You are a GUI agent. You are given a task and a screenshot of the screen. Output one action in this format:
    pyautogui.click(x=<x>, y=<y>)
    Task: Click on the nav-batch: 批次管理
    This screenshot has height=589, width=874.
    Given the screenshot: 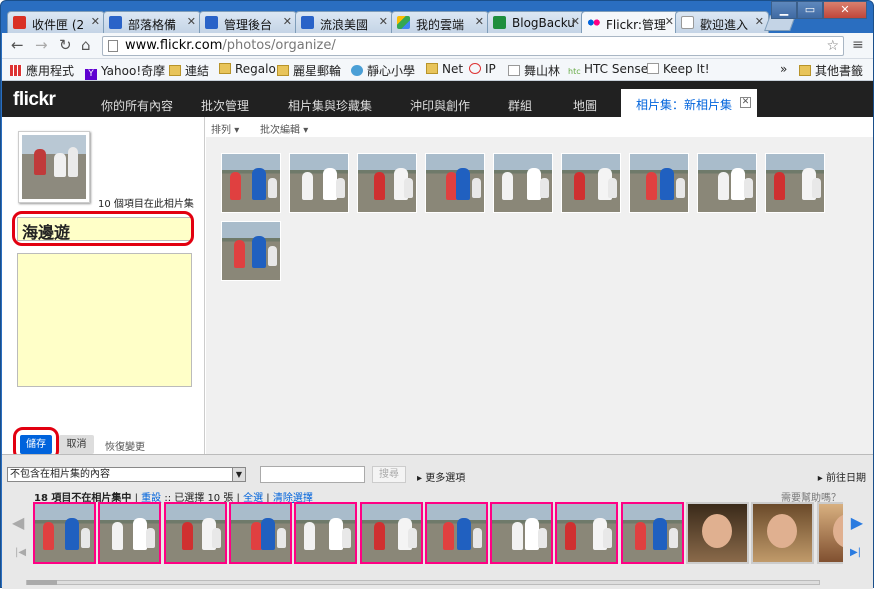 What is the action you would take?
    pyautogui.click(x=225, y=105)
    